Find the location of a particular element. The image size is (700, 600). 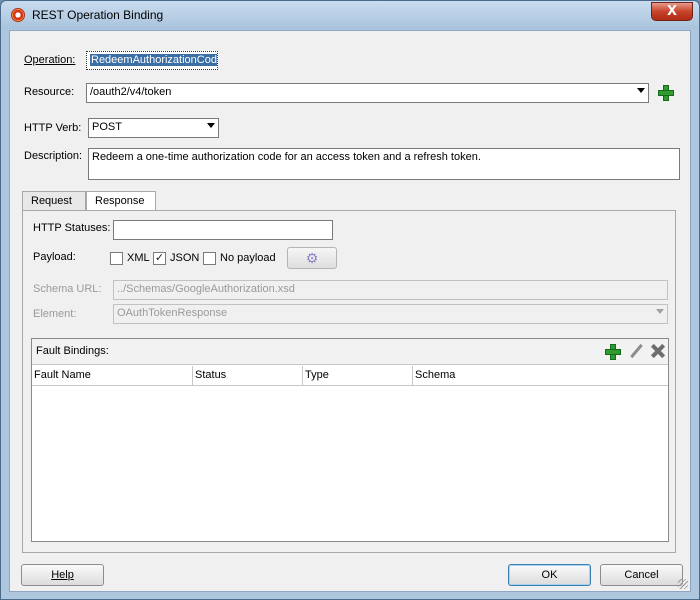

fault-bindings-header: Fault Bindings: is located at coordinates (350, 352).